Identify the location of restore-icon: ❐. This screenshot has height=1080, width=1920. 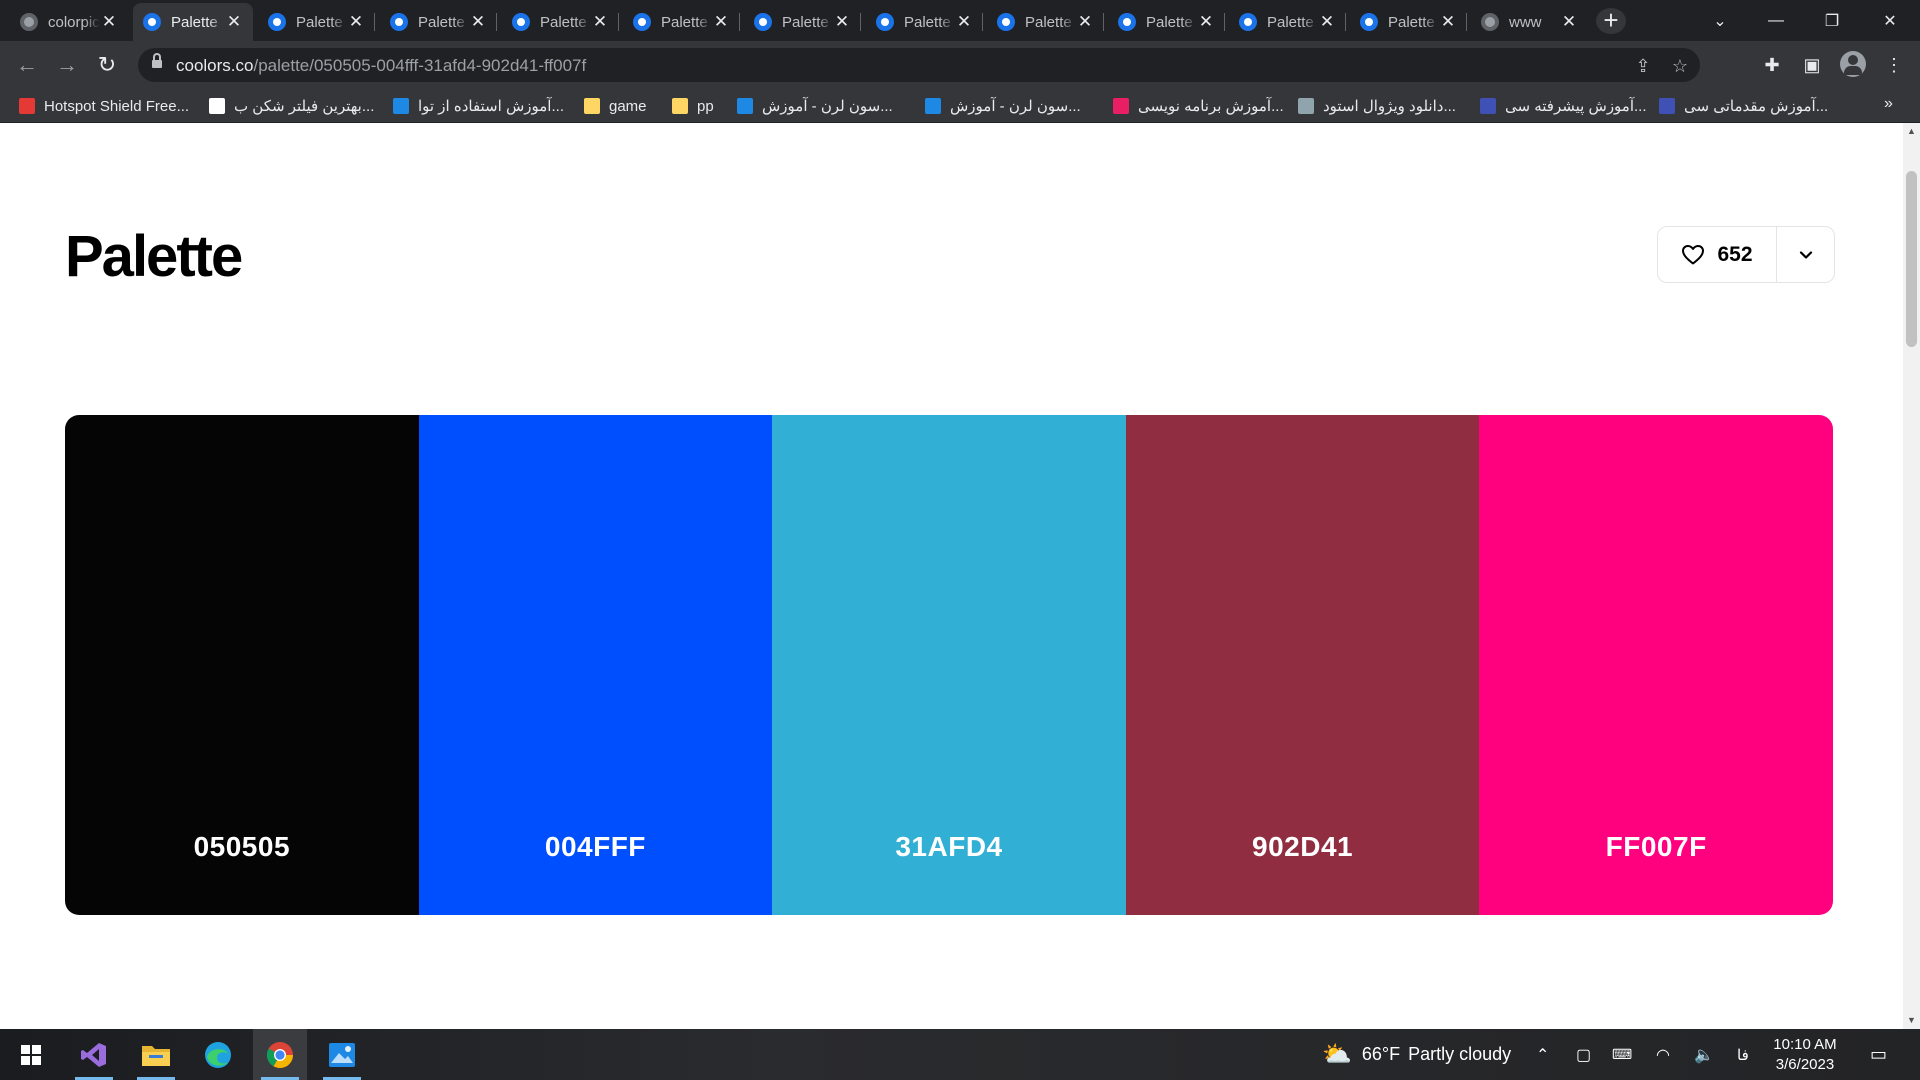
(1832, 20).